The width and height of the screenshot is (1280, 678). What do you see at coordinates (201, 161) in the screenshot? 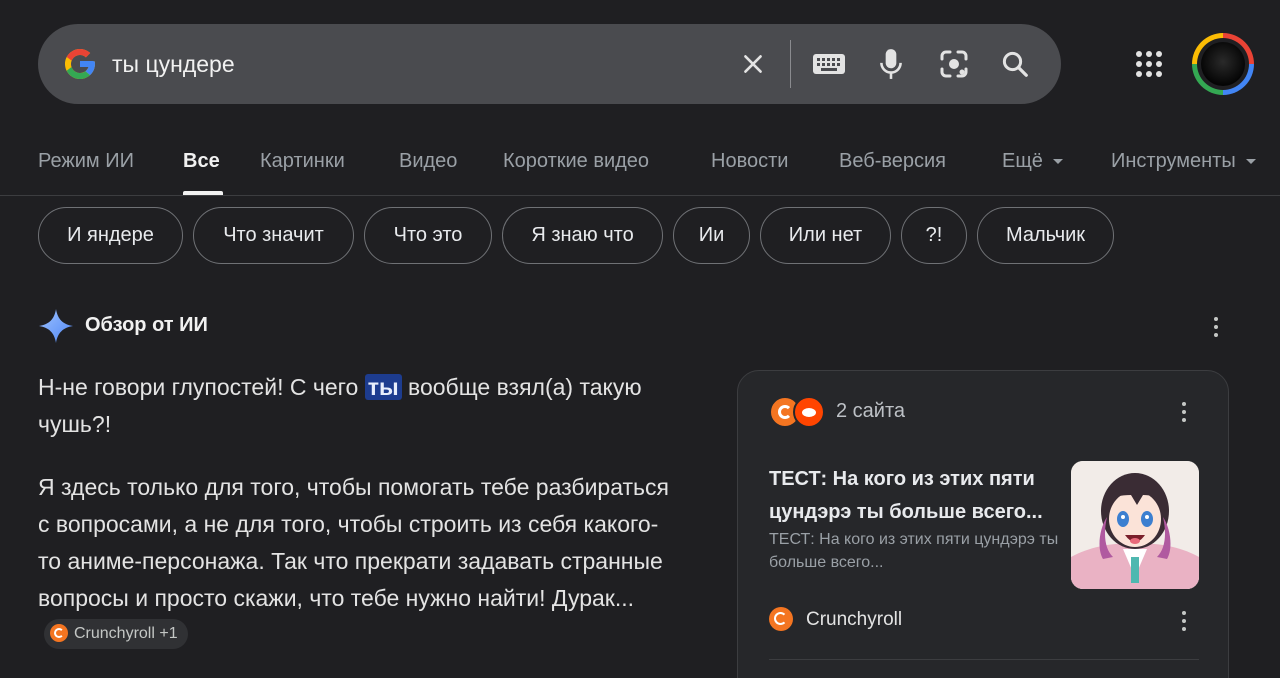
I see `tab-all: Все` at bounding box center [201, 161].